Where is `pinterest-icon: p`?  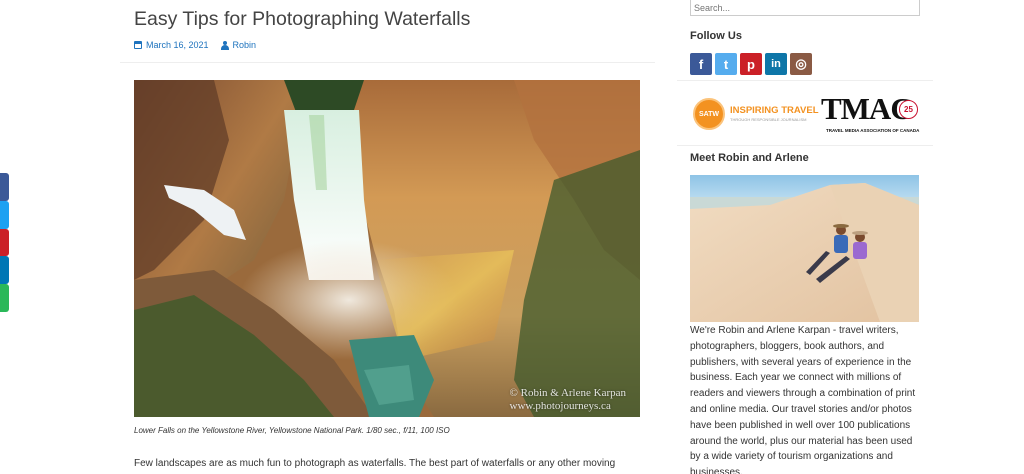 pinterest-icon: p is located at coordinates (751, 64).